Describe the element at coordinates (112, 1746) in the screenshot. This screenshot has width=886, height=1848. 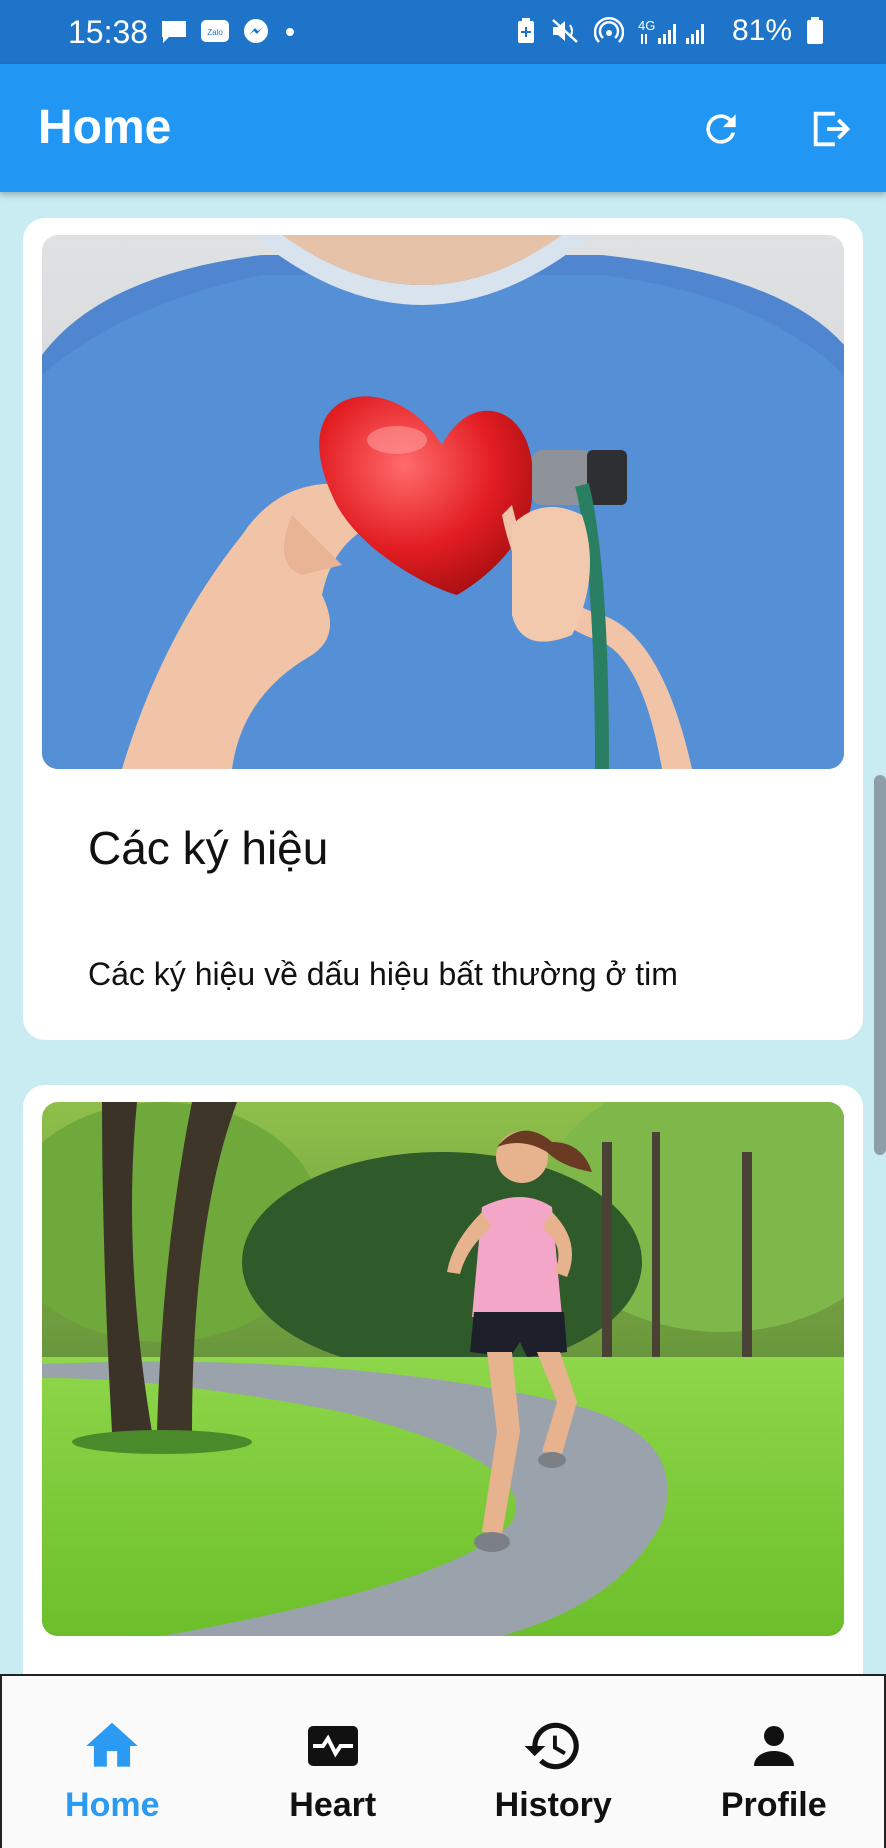
I see `home-icon` at that location.